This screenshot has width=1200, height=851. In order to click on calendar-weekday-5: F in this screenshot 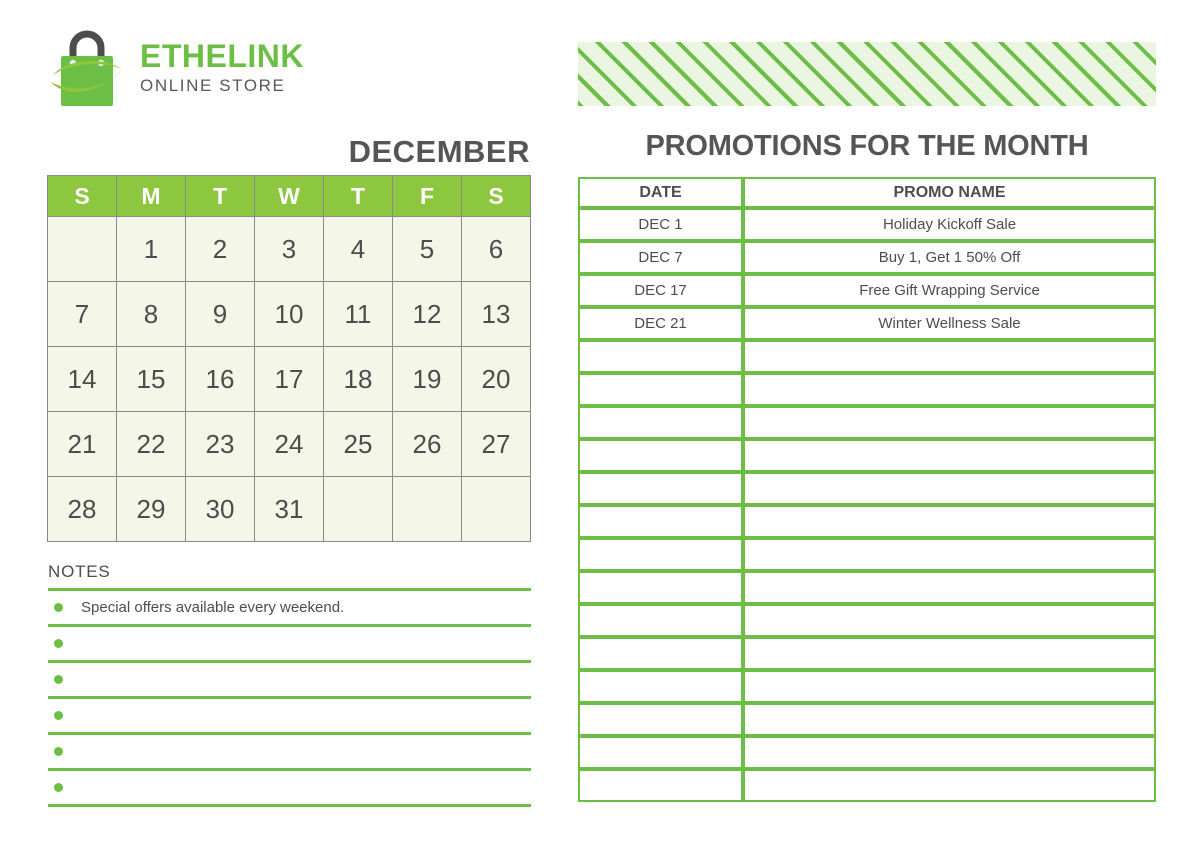, I will do `click(427, 196)`.